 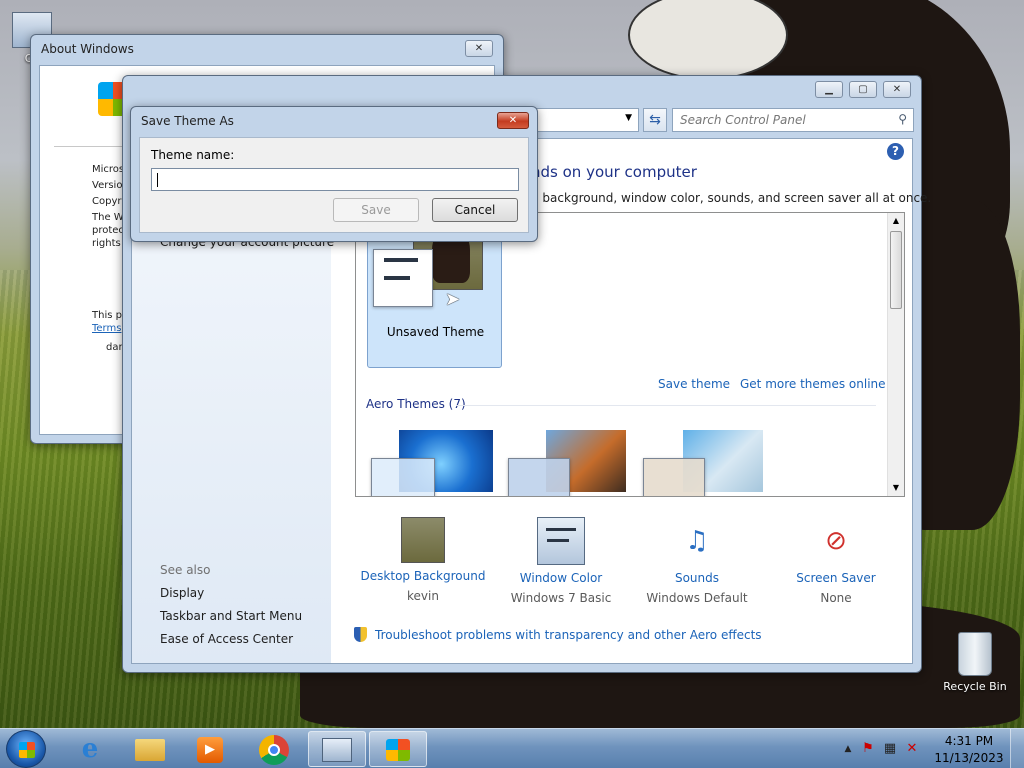 I want to click on taskbar-media-player: ▶, so click(x=210, y=749).